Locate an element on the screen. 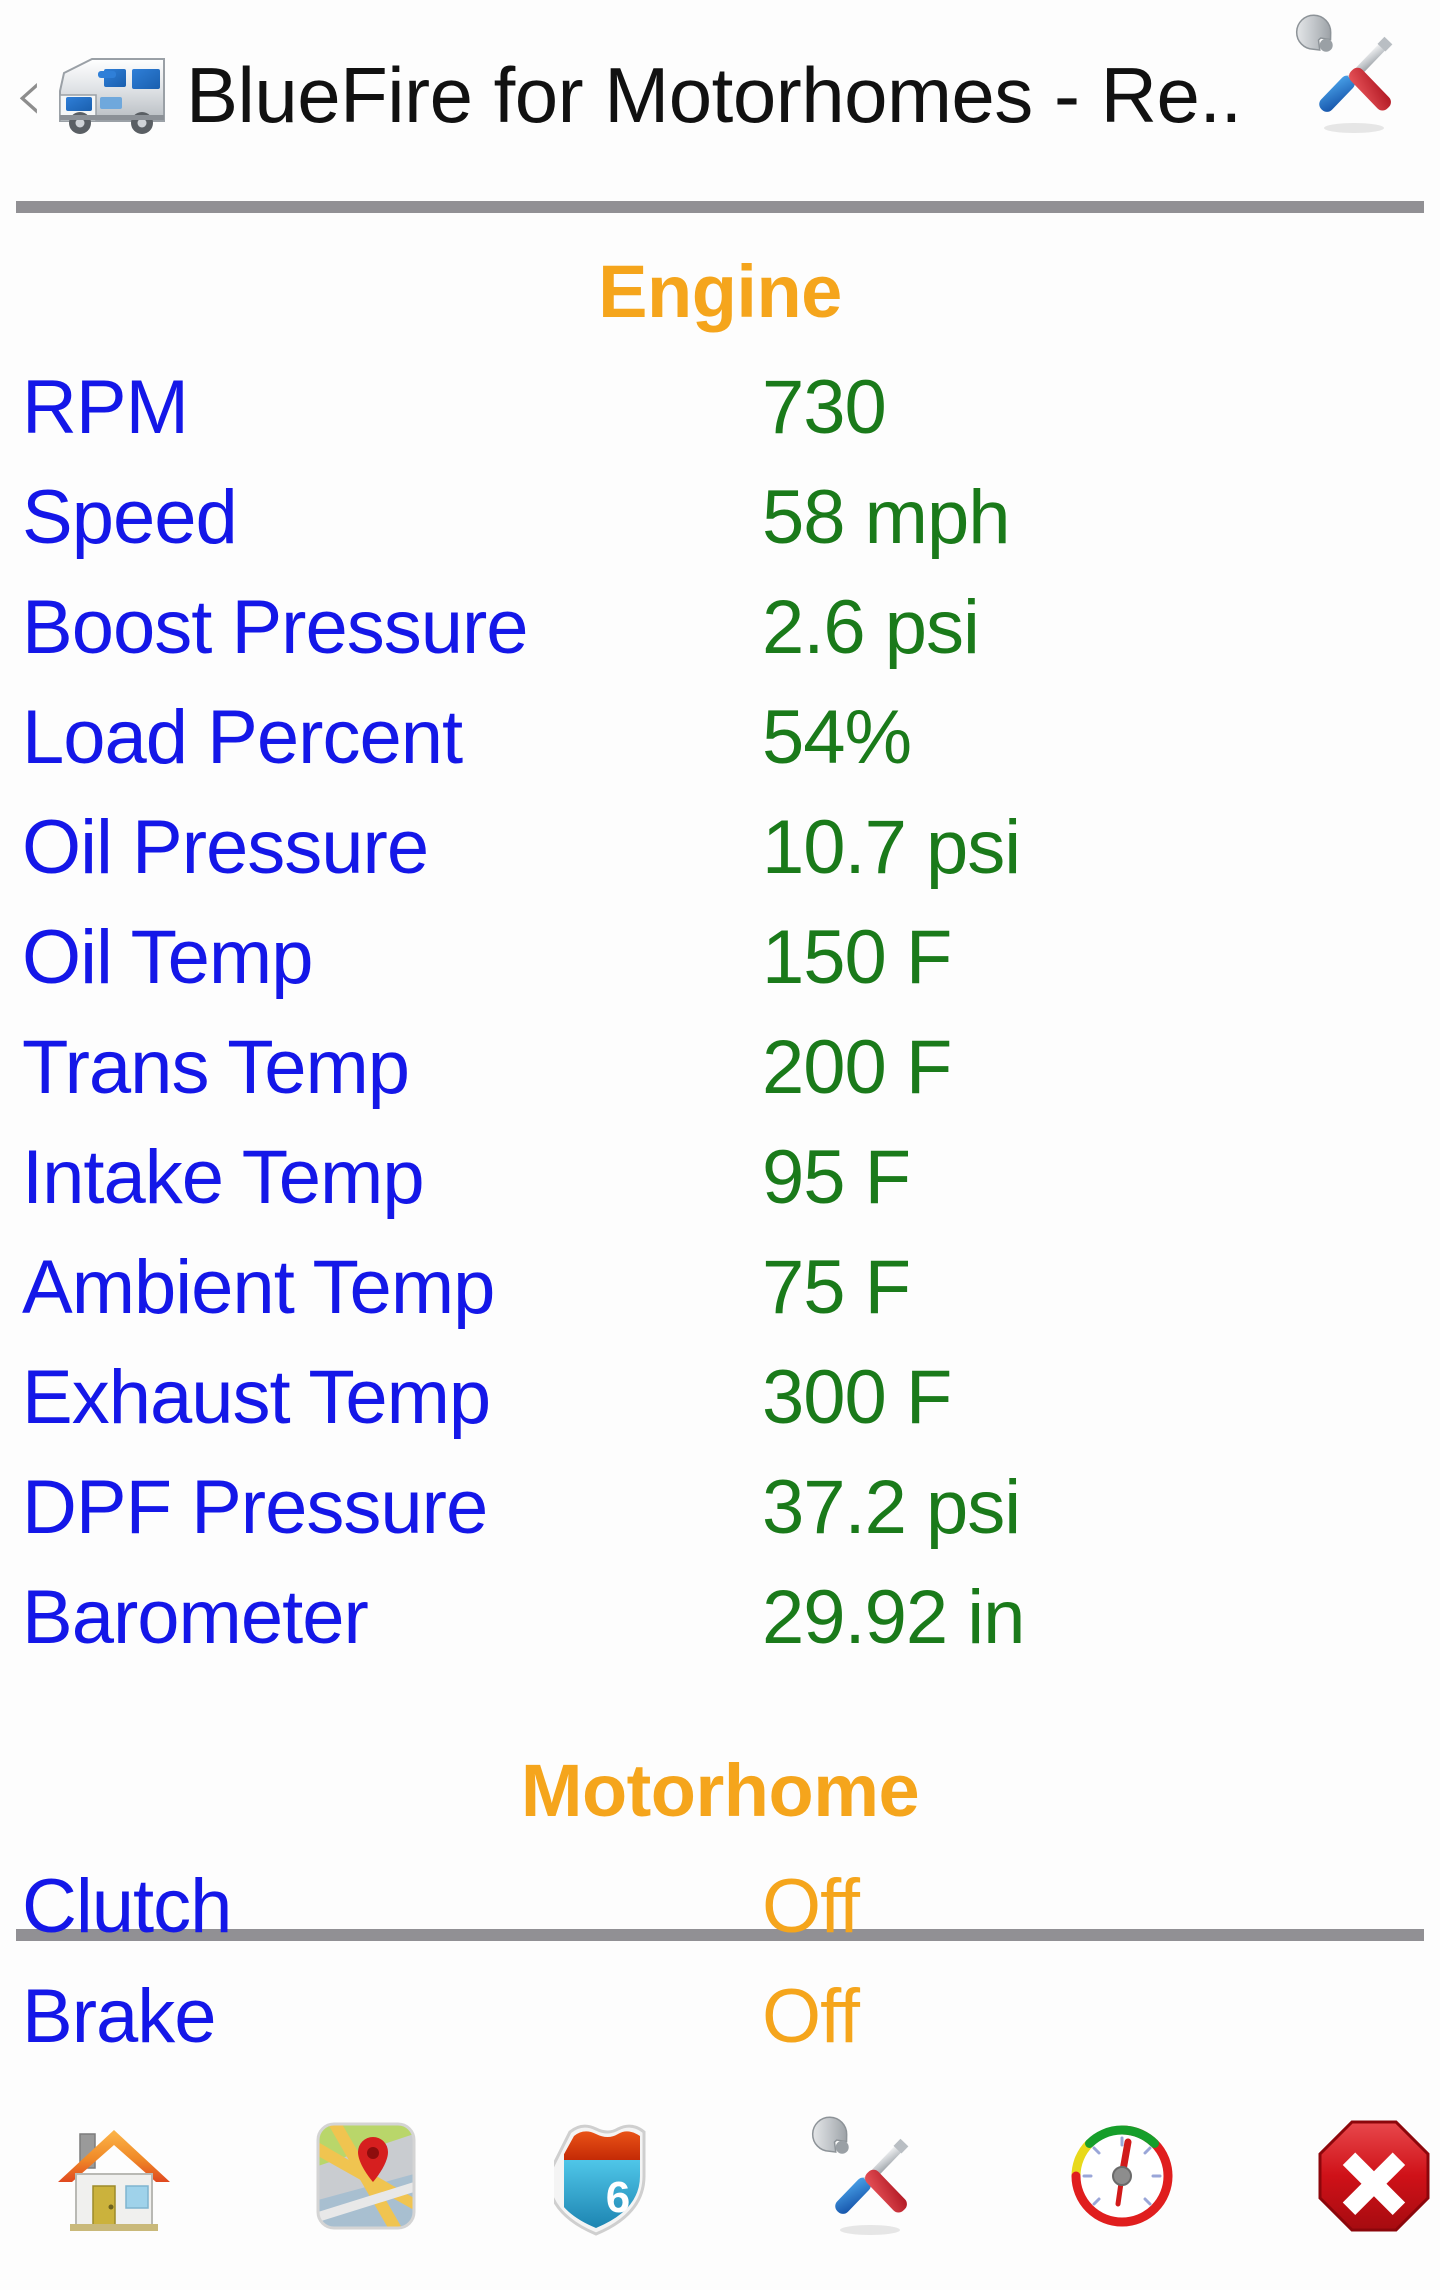 The height and width of the screenshot is (2290, 1440). nav-highway: 6 is located at coordinates (618, 2176).